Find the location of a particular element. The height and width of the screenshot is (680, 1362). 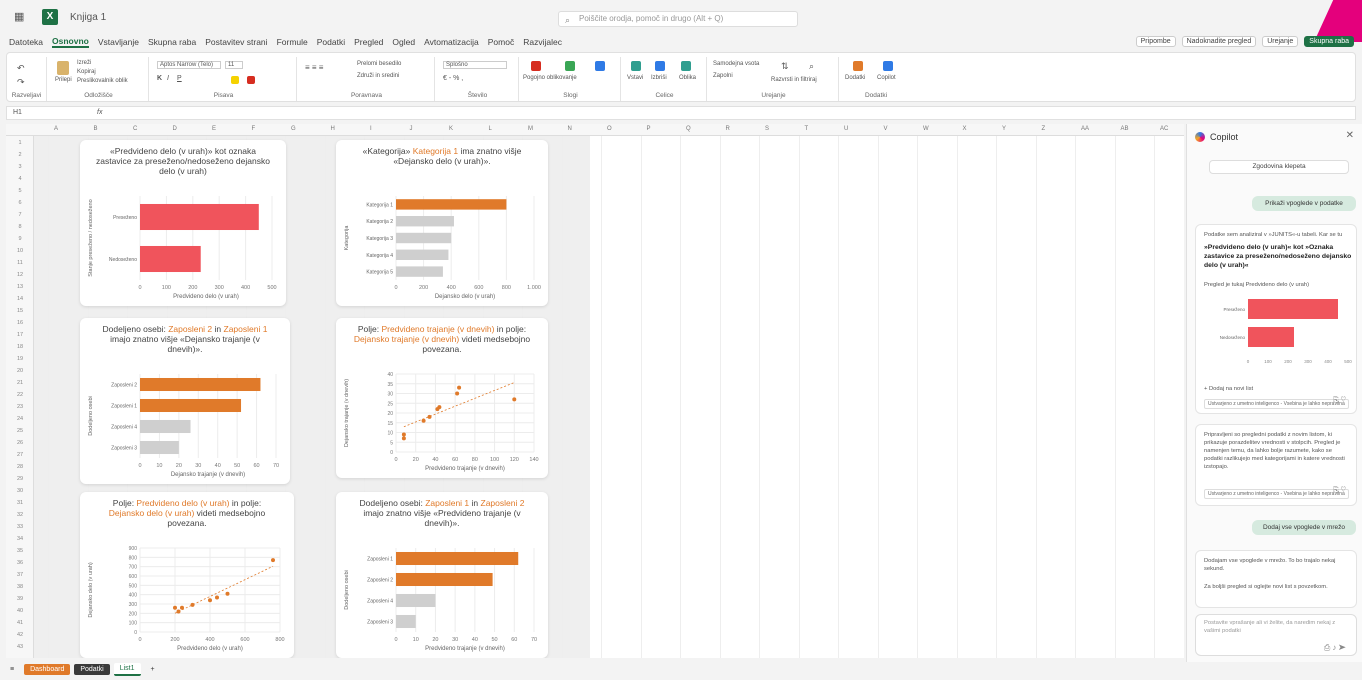

feedback-icons: ⎘ ♡ is located at coordinates (1339, 401).